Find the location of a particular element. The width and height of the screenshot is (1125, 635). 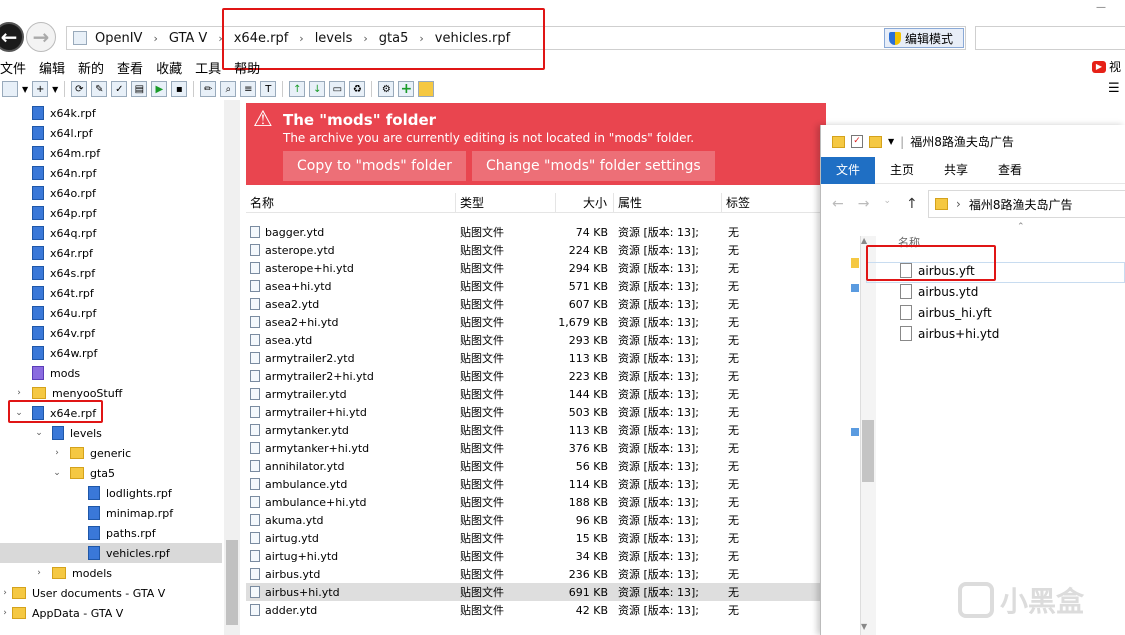

tree-item: x64v.rpf is located at coordinates (63, 333).